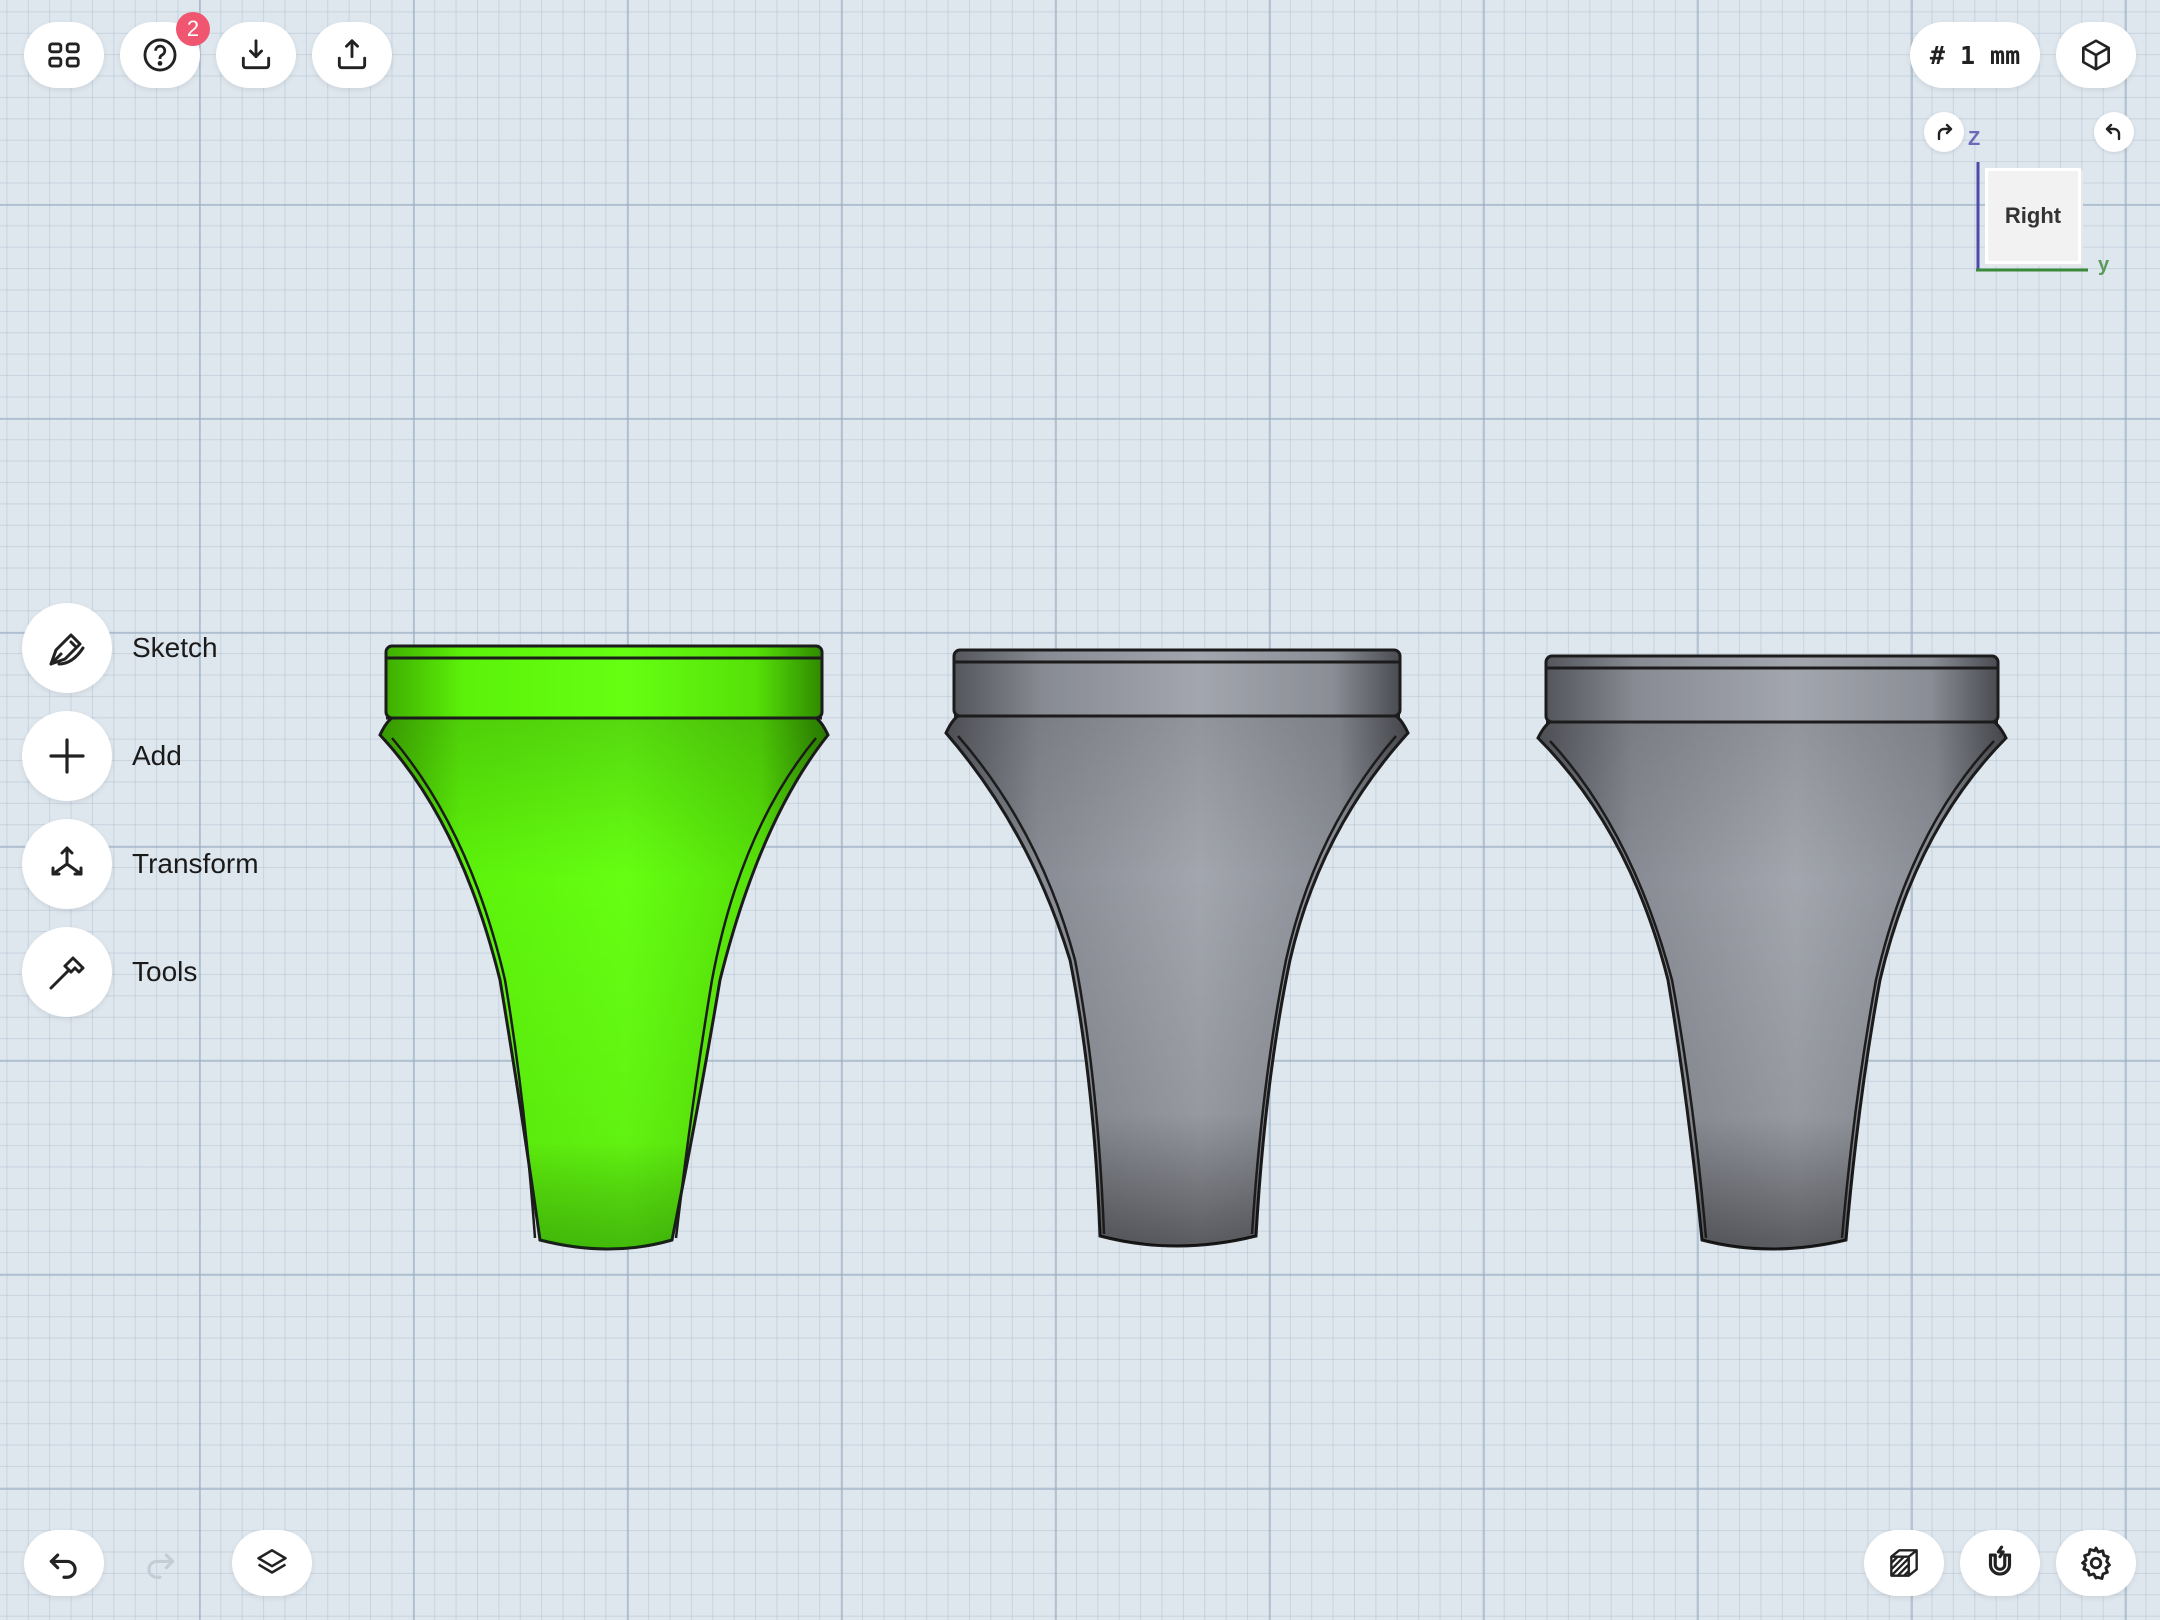  Describe the element at coordinates (175, 647) in the screenshot. I see `sketch-label: Sketch` at that location.